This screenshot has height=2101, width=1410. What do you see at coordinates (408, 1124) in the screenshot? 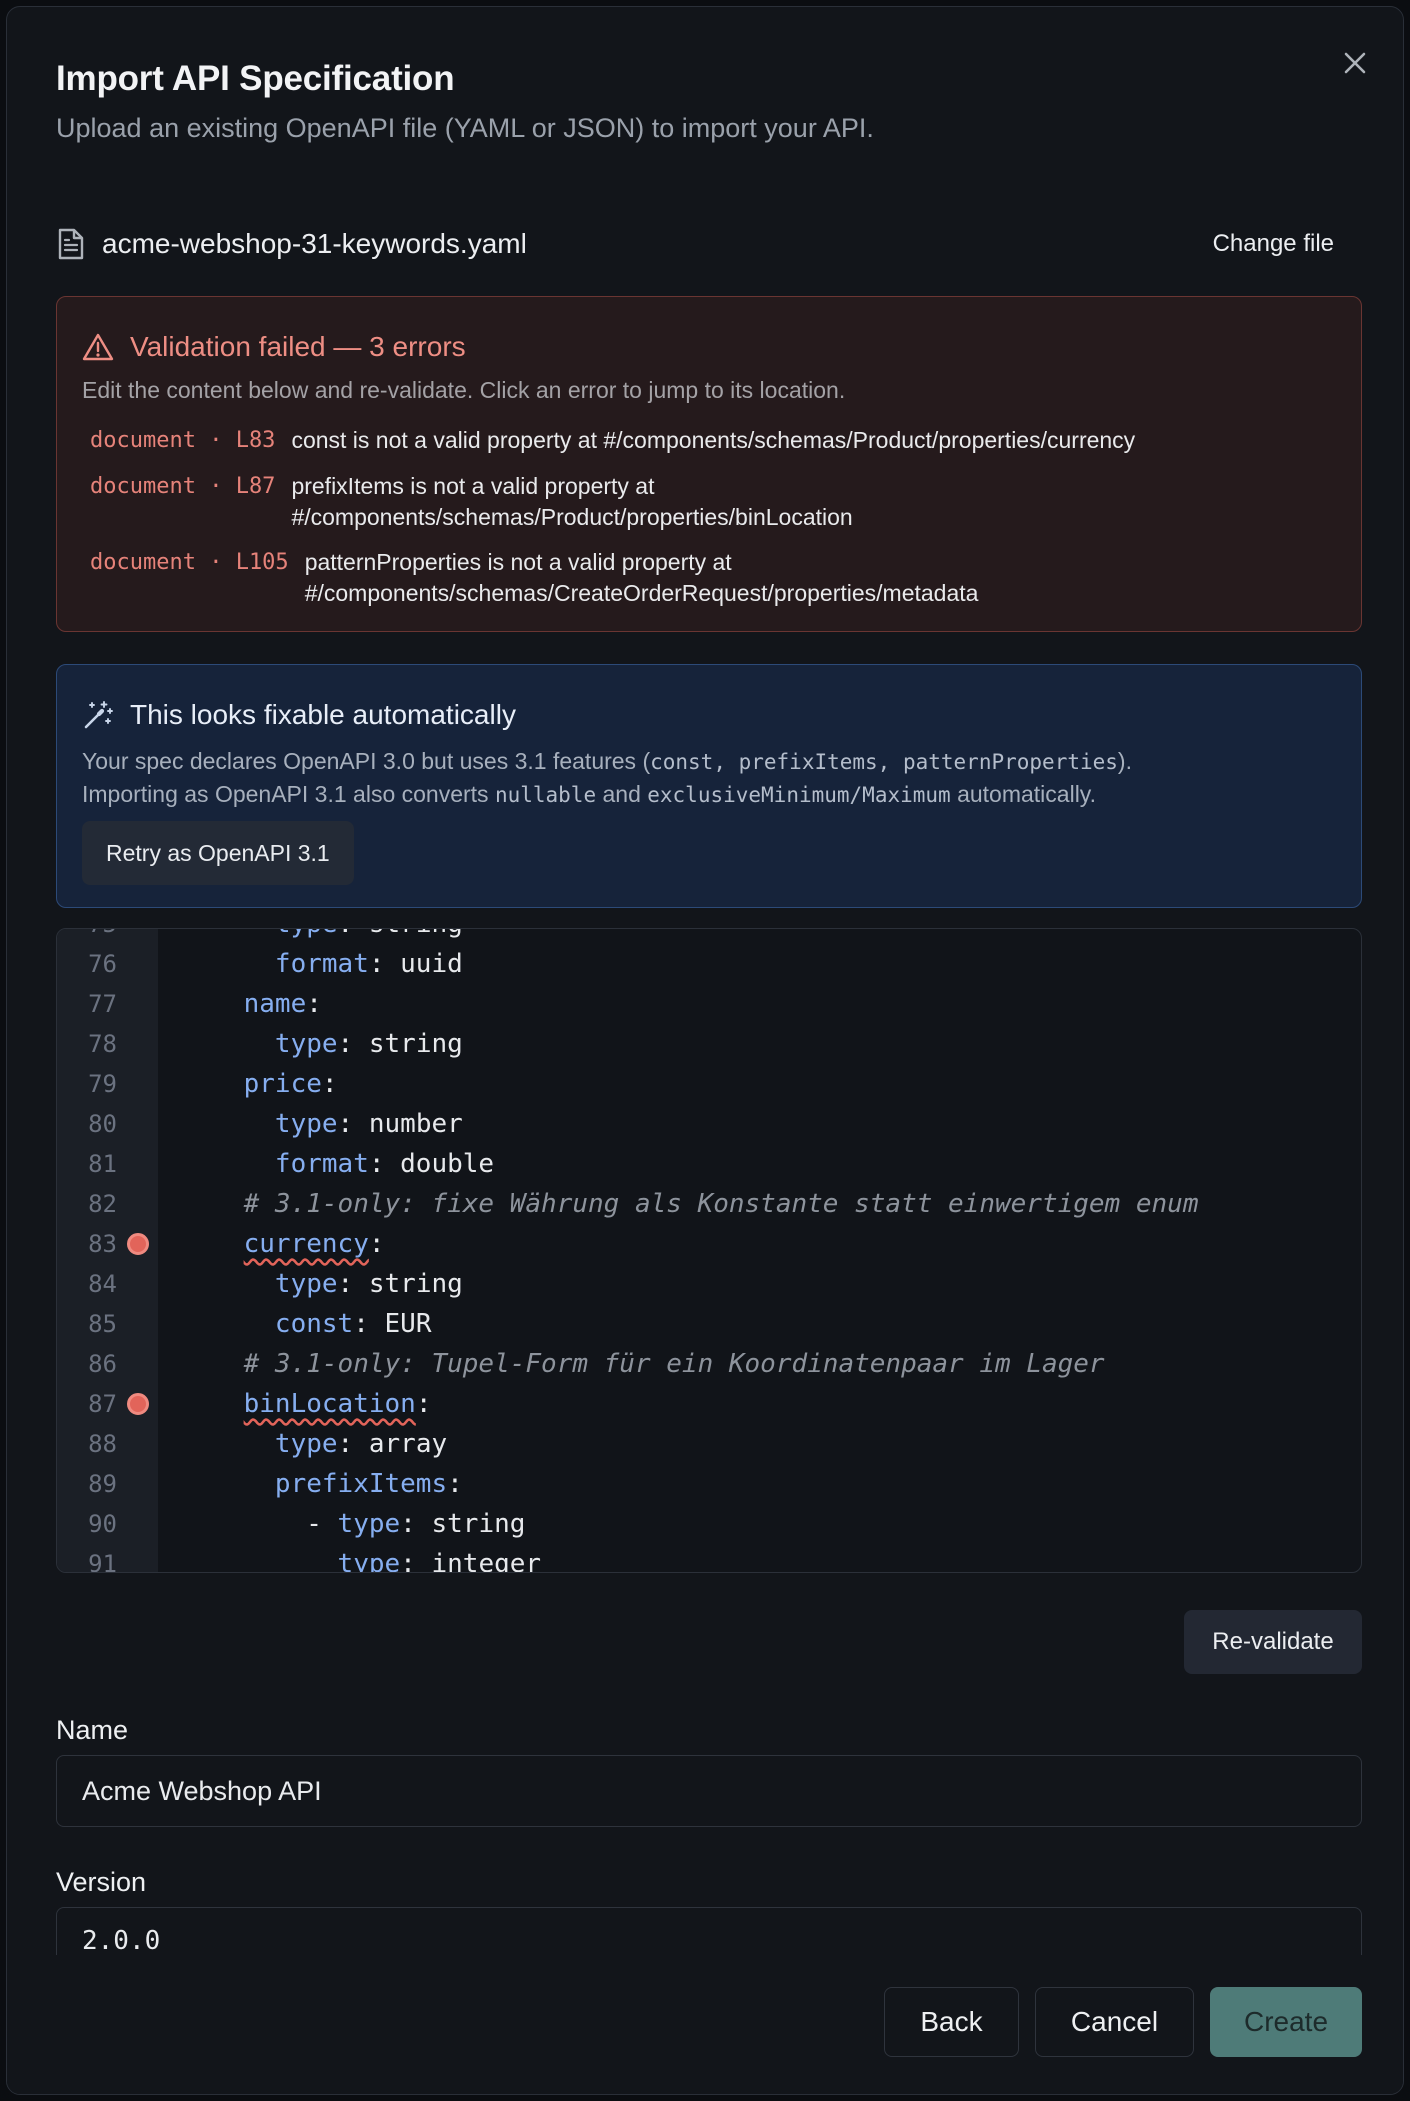
I see `code-value: number` at bounding box center [408, 1124].